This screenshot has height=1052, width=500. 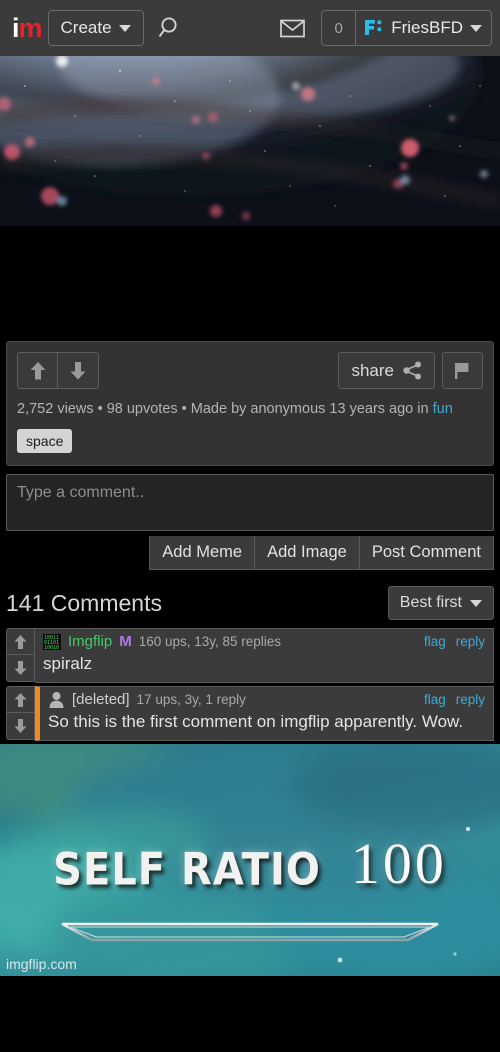 I want to click on header-right-group: 0 FriesBFD, so click(x=386, y=28).